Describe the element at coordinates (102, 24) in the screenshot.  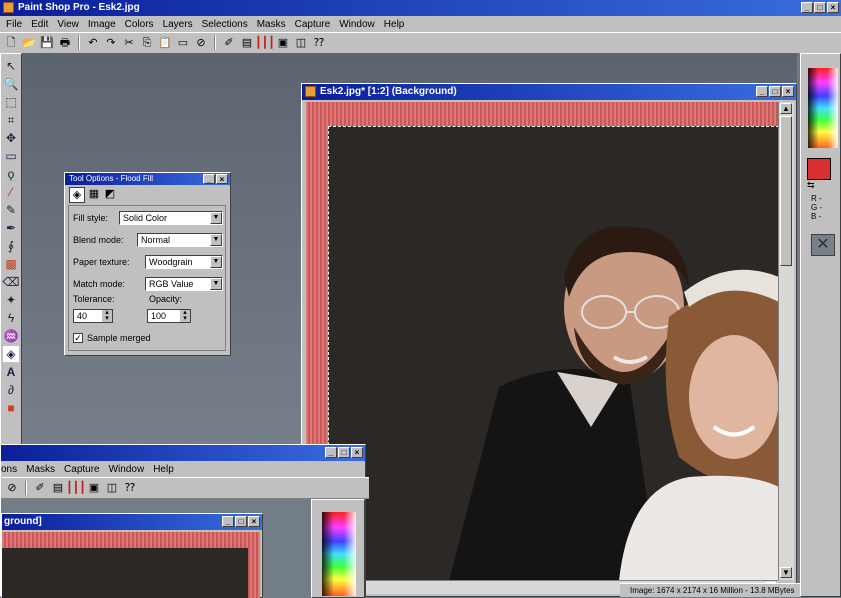
I see `menu-image: Image` at that location.